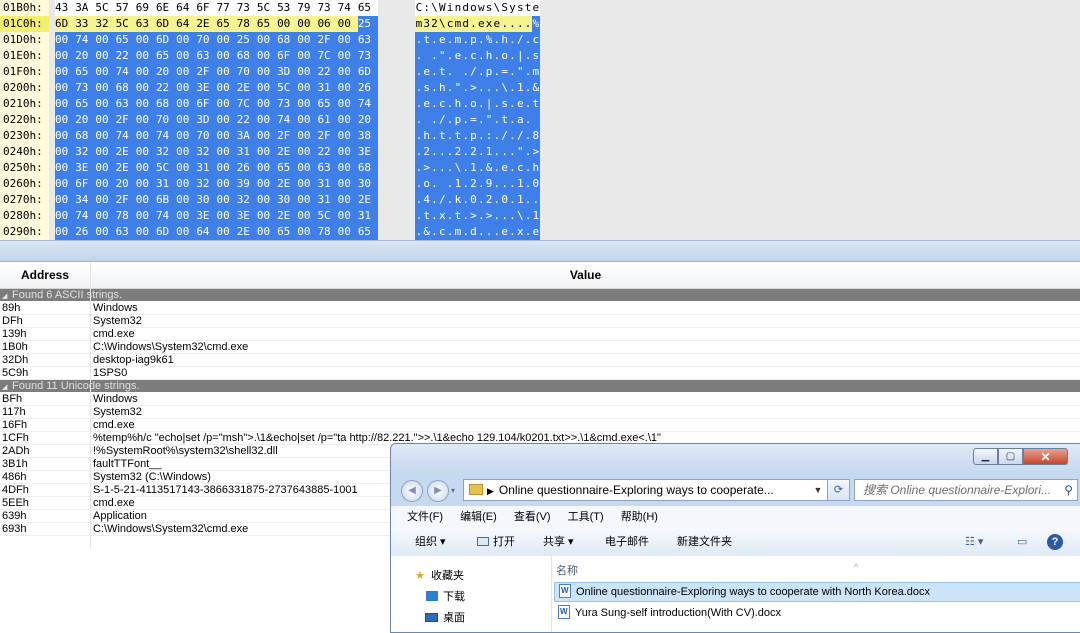 This screenshot has width=1080, height=633. I want to click on nav-item-downloads: 下载, so click(445, 597).